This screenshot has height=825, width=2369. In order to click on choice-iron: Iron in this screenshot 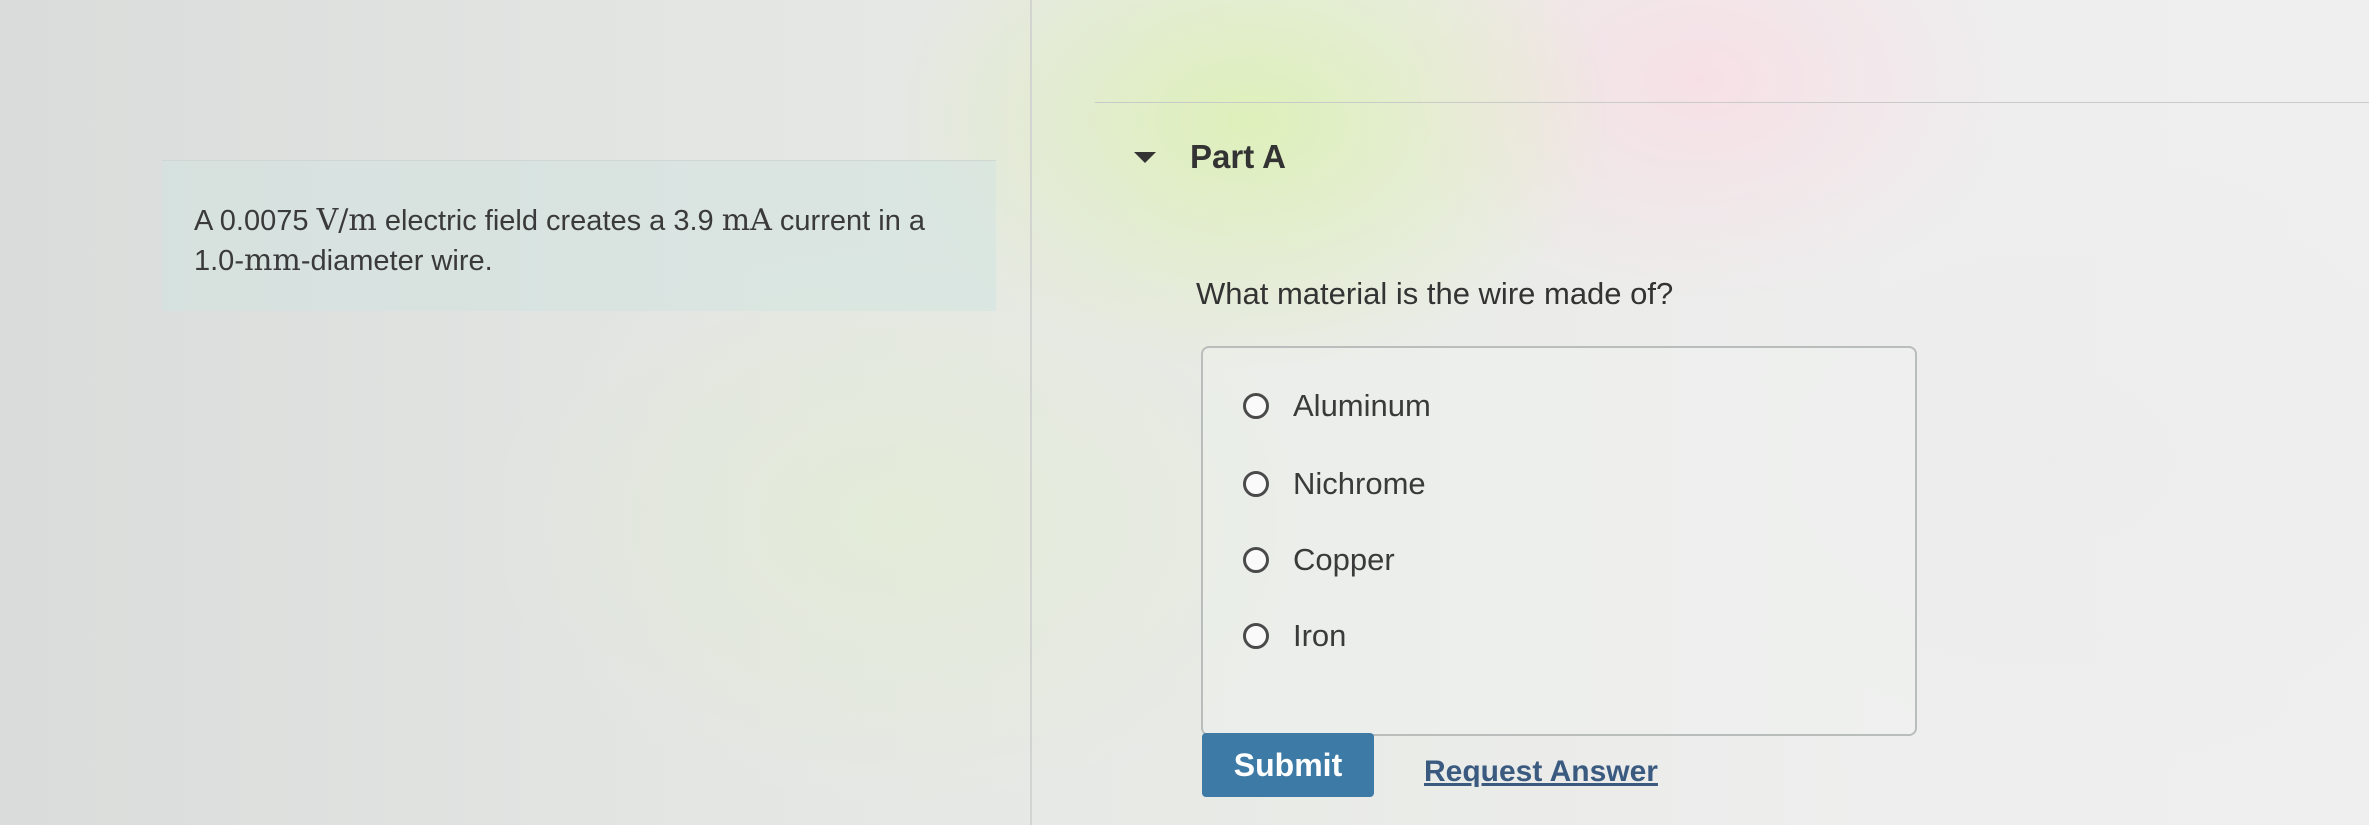, I will do `click(1294, 636)`.